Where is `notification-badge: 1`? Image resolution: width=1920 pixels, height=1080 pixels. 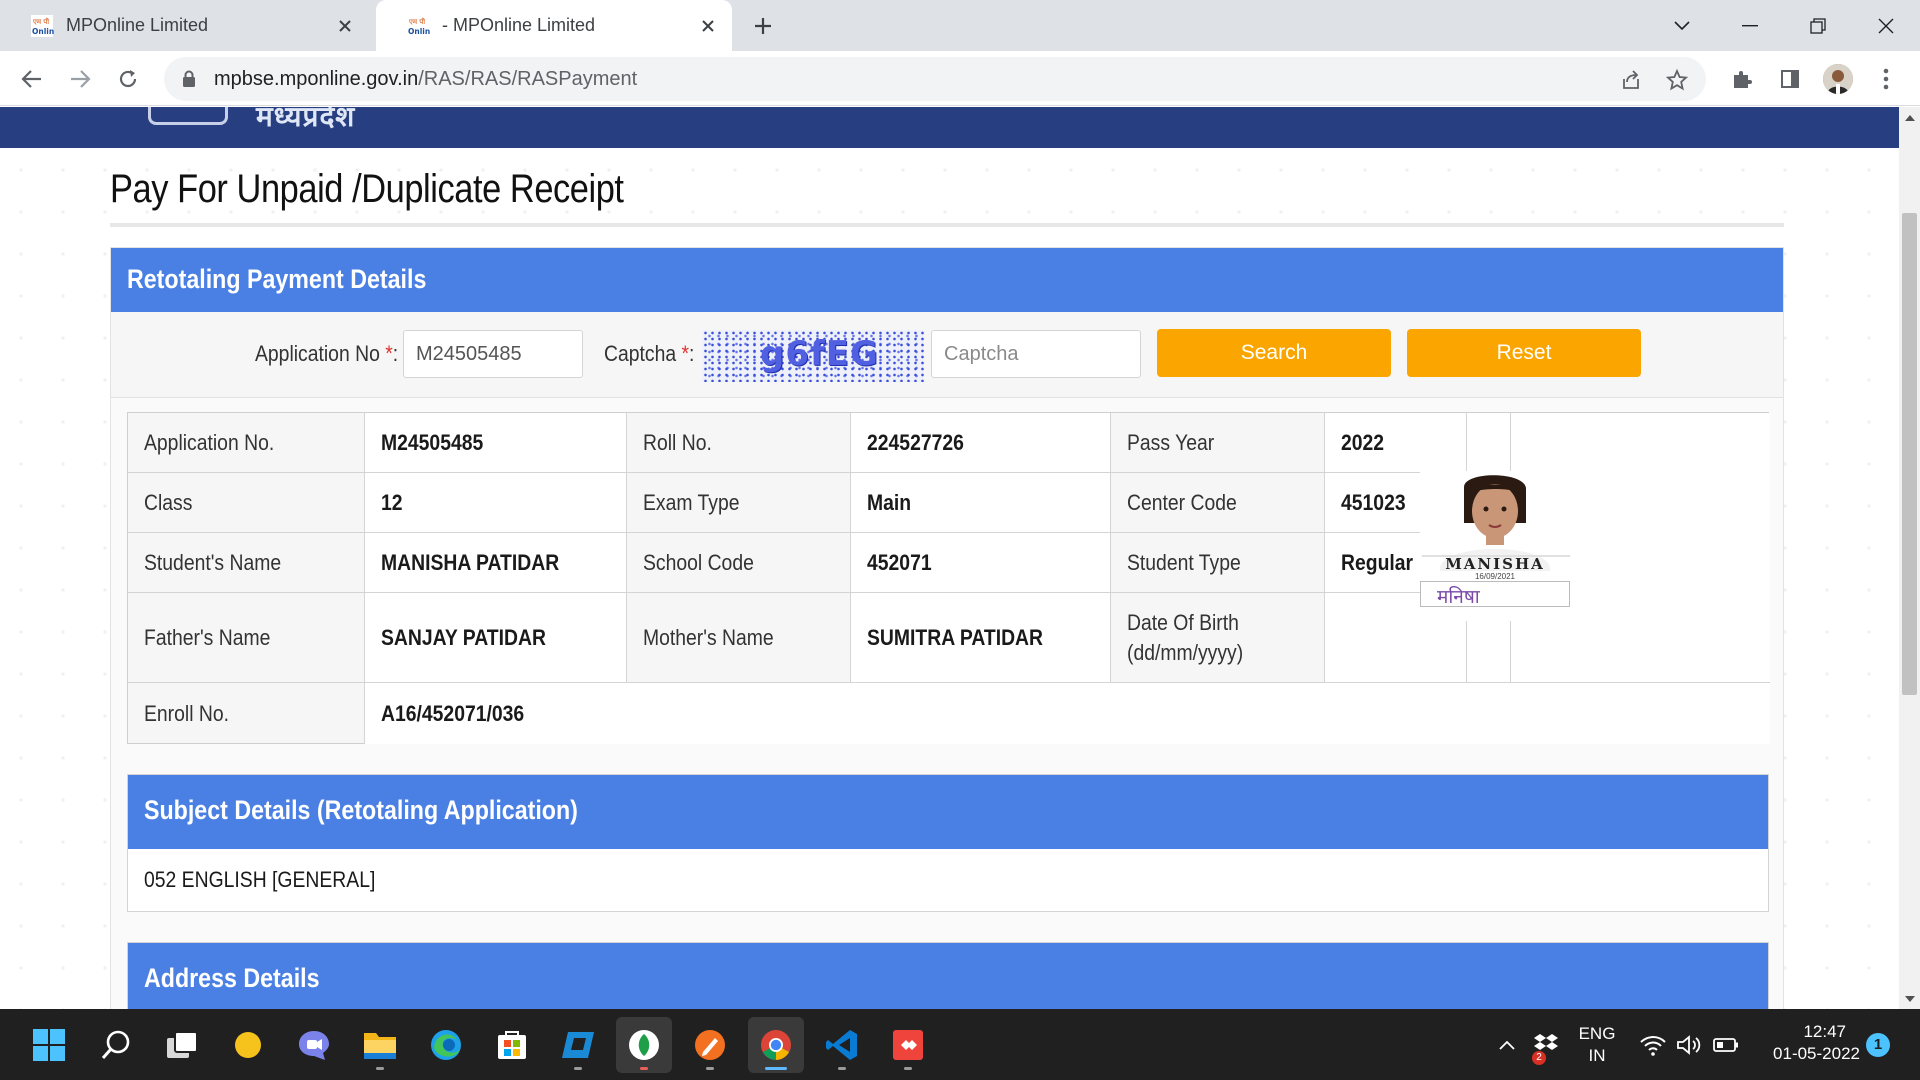
notification-badge: 1 is located at coordinates (1878, 1045).